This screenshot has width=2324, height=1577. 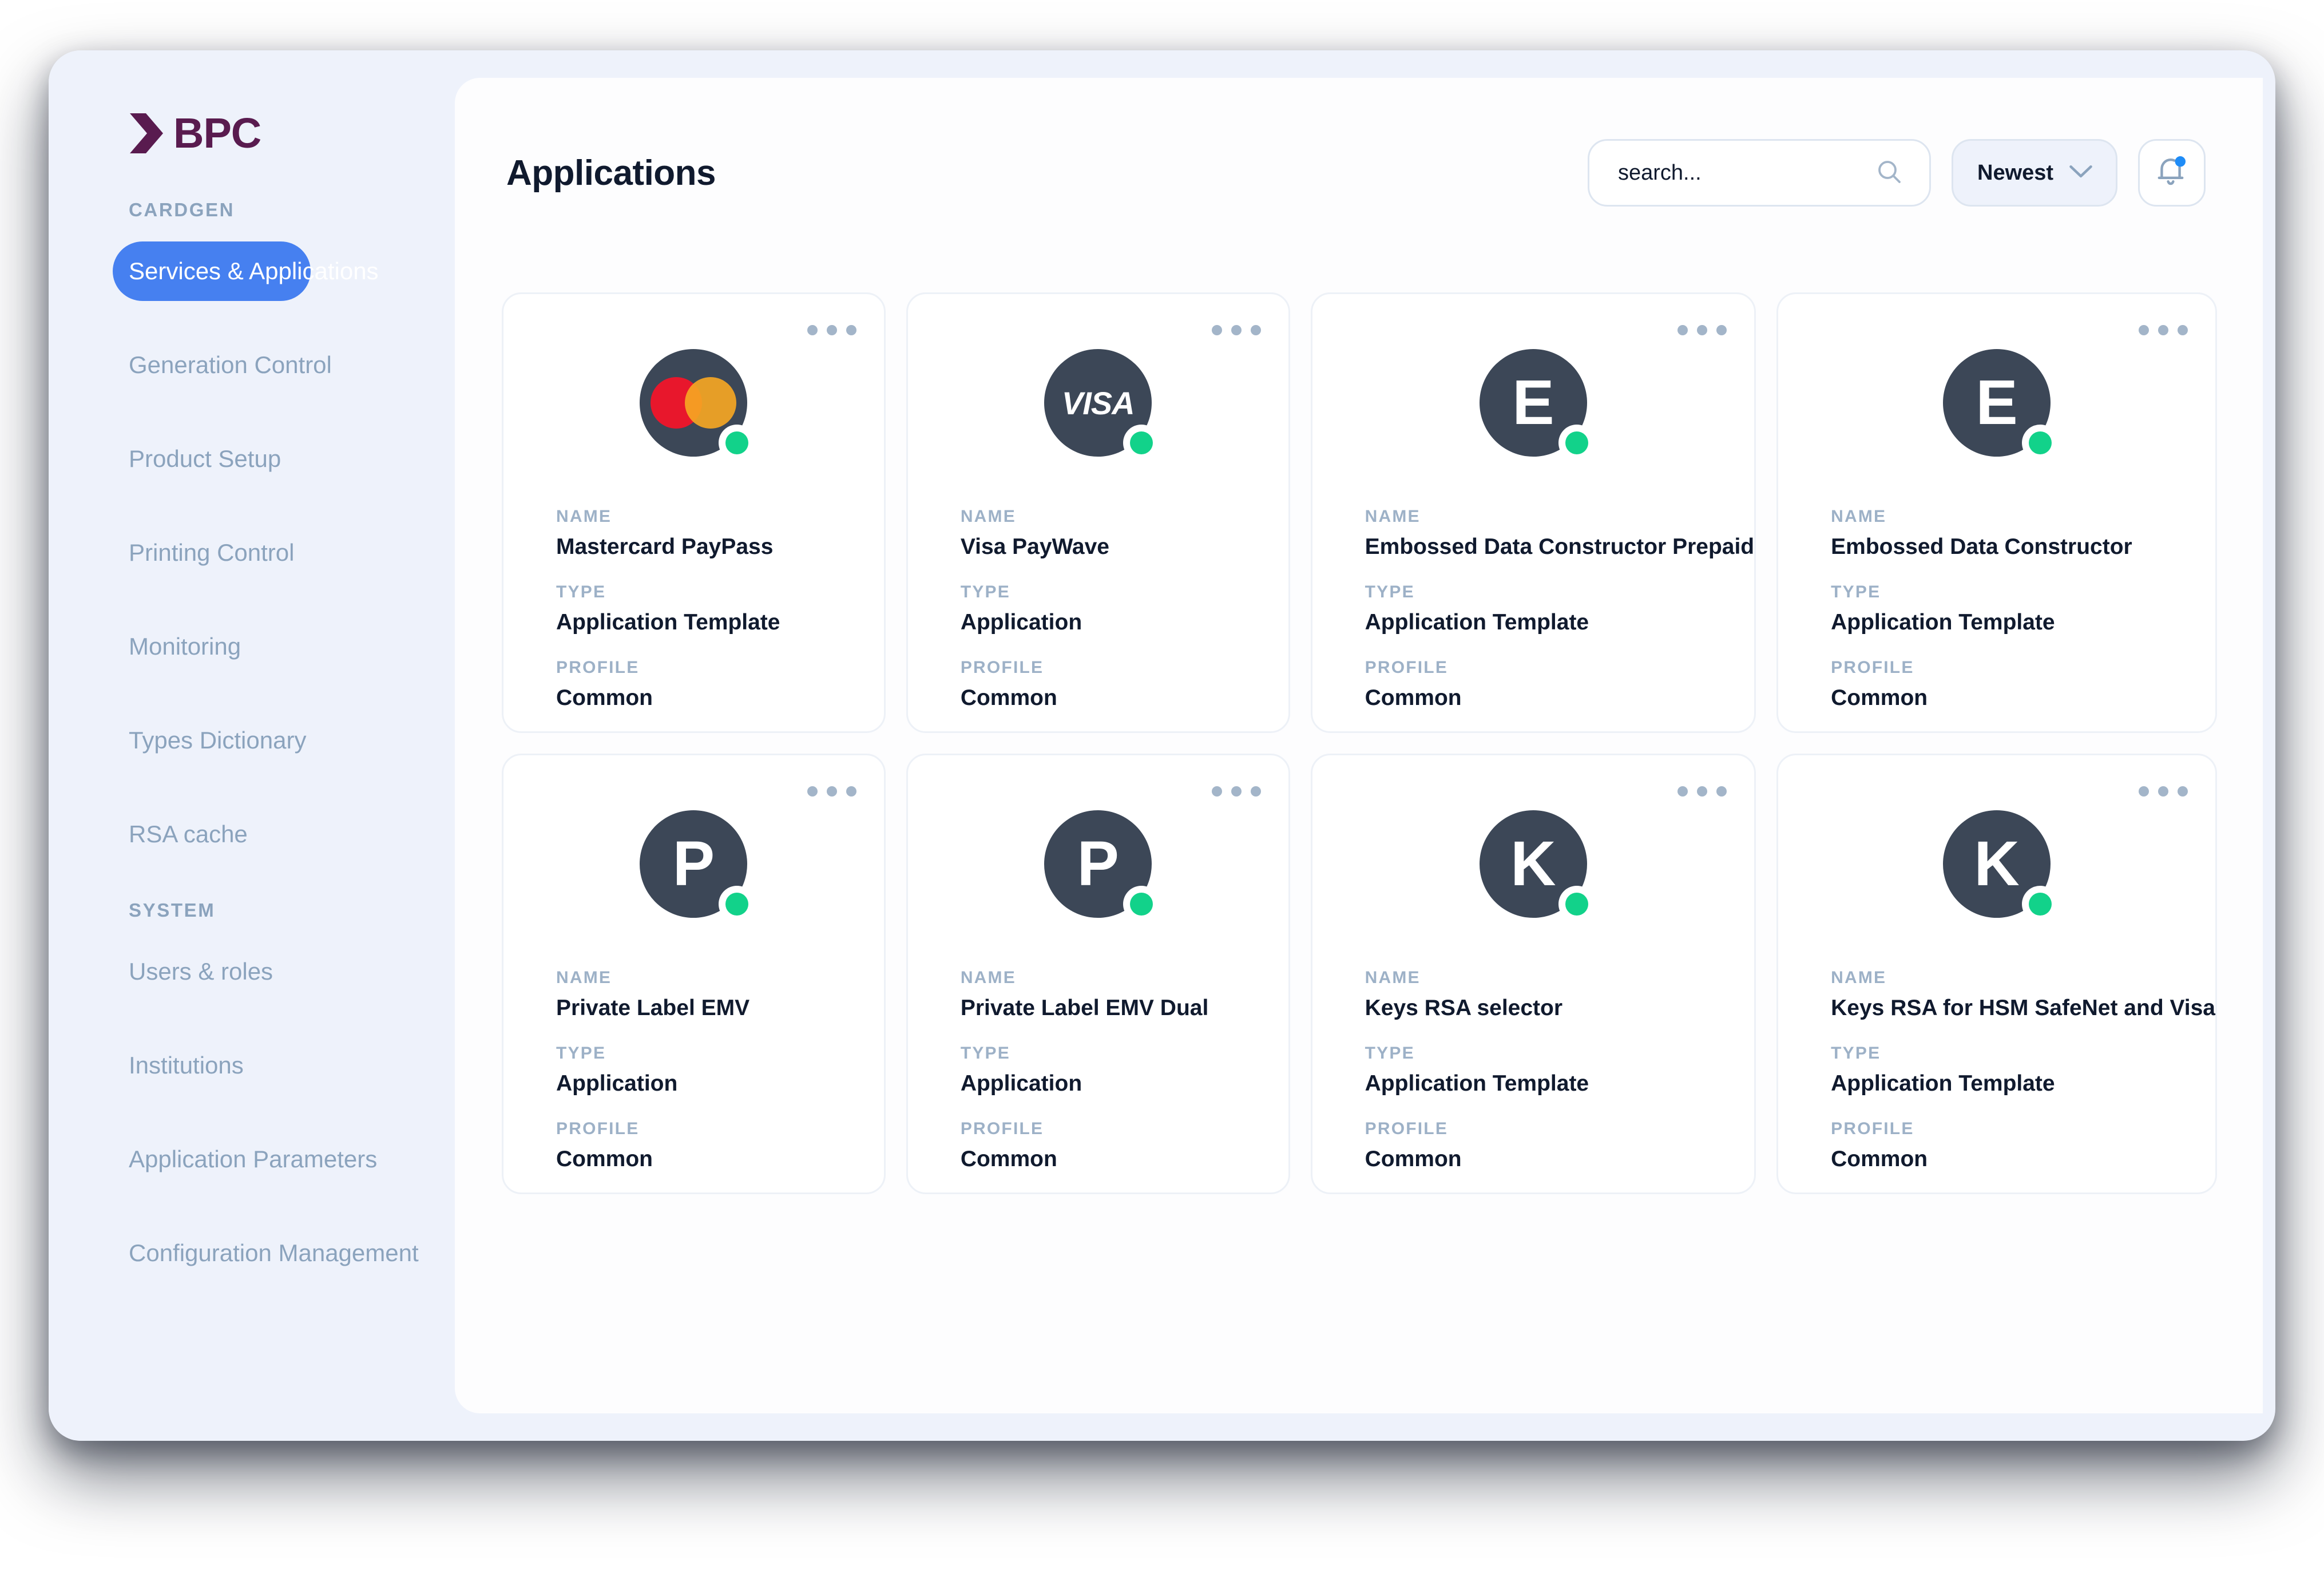 I want to click on sidebar-item-services-applications: Services & Applications, so click(x=246, y=271).